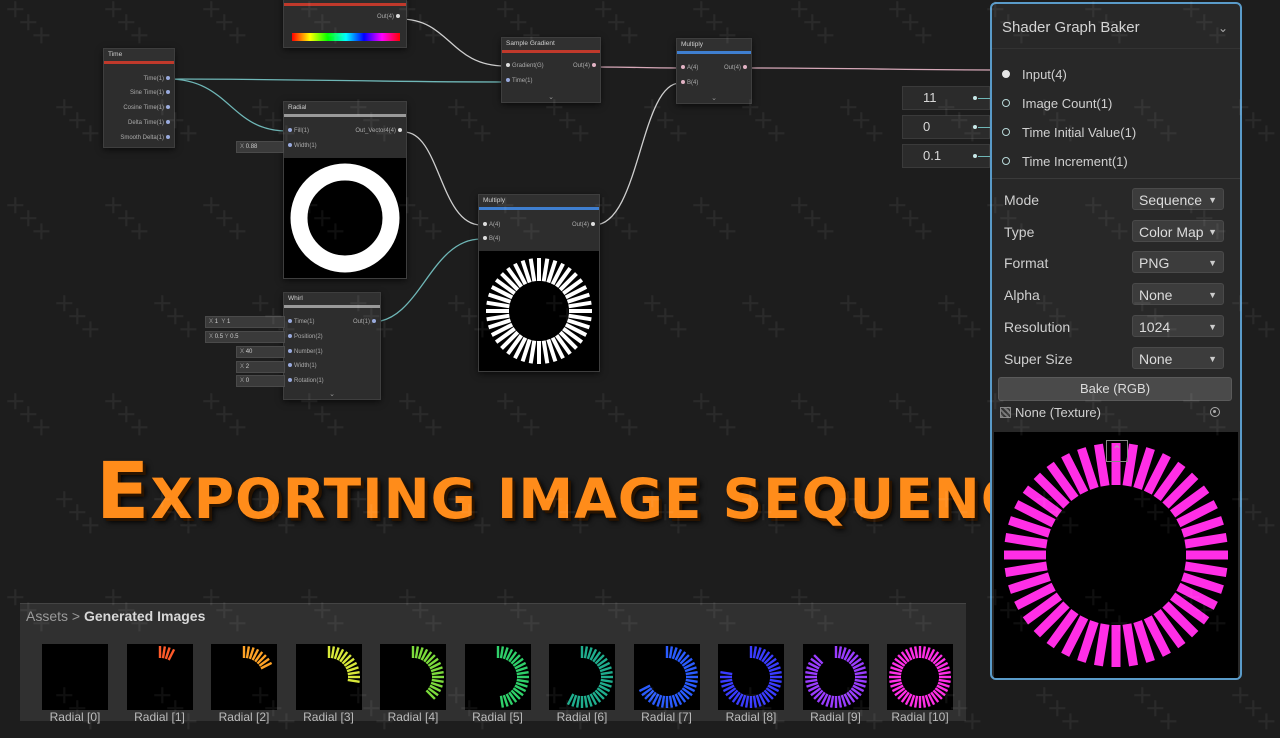  What do you see at coordinates (1115, 389) in the screenshot?
I see `bake-button: Bake (RGB)` at bounding box center [1115, 389].